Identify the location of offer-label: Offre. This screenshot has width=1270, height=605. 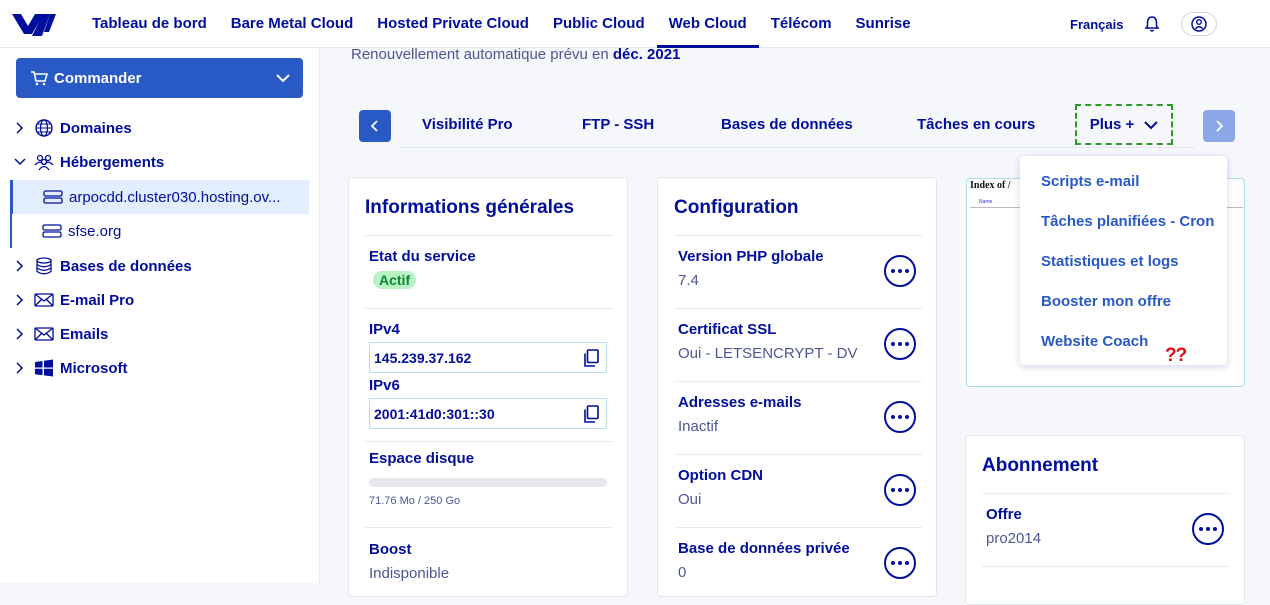
(1004, 514).